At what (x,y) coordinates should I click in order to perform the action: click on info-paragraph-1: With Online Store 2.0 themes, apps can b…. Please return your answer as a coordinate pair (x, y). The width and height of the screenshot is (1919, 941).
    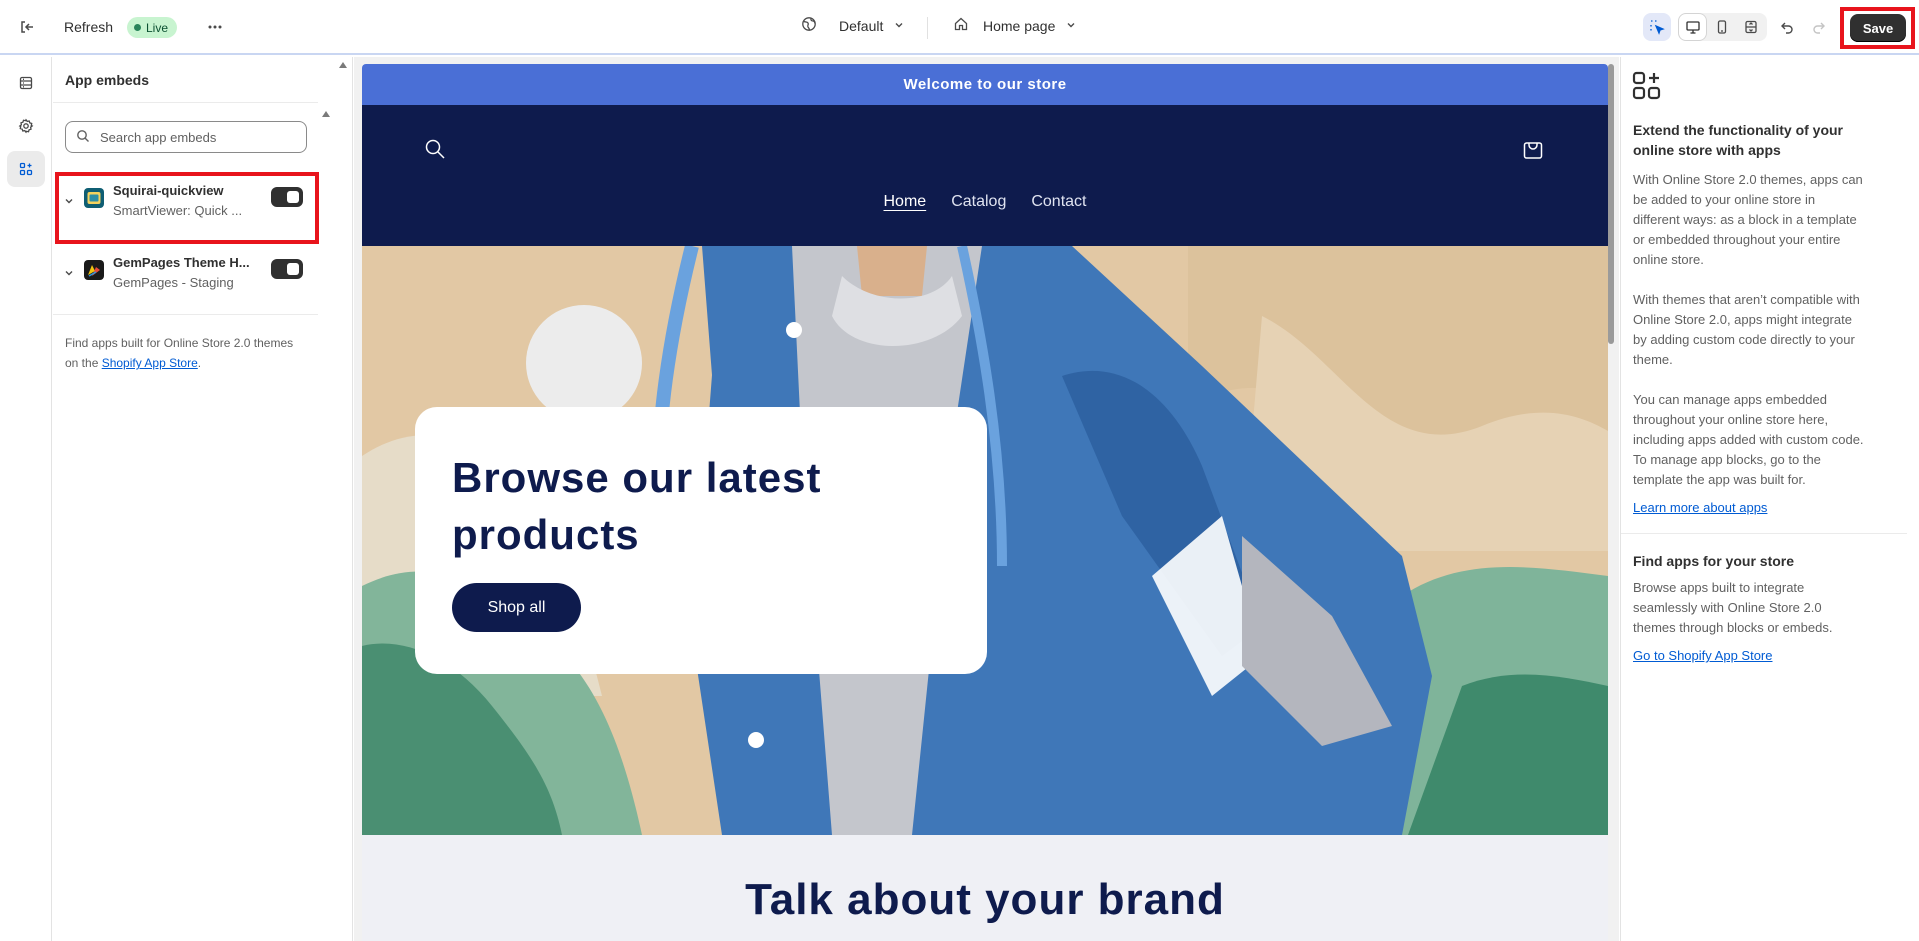
    Looking at the image, I should click on (1748, 219).